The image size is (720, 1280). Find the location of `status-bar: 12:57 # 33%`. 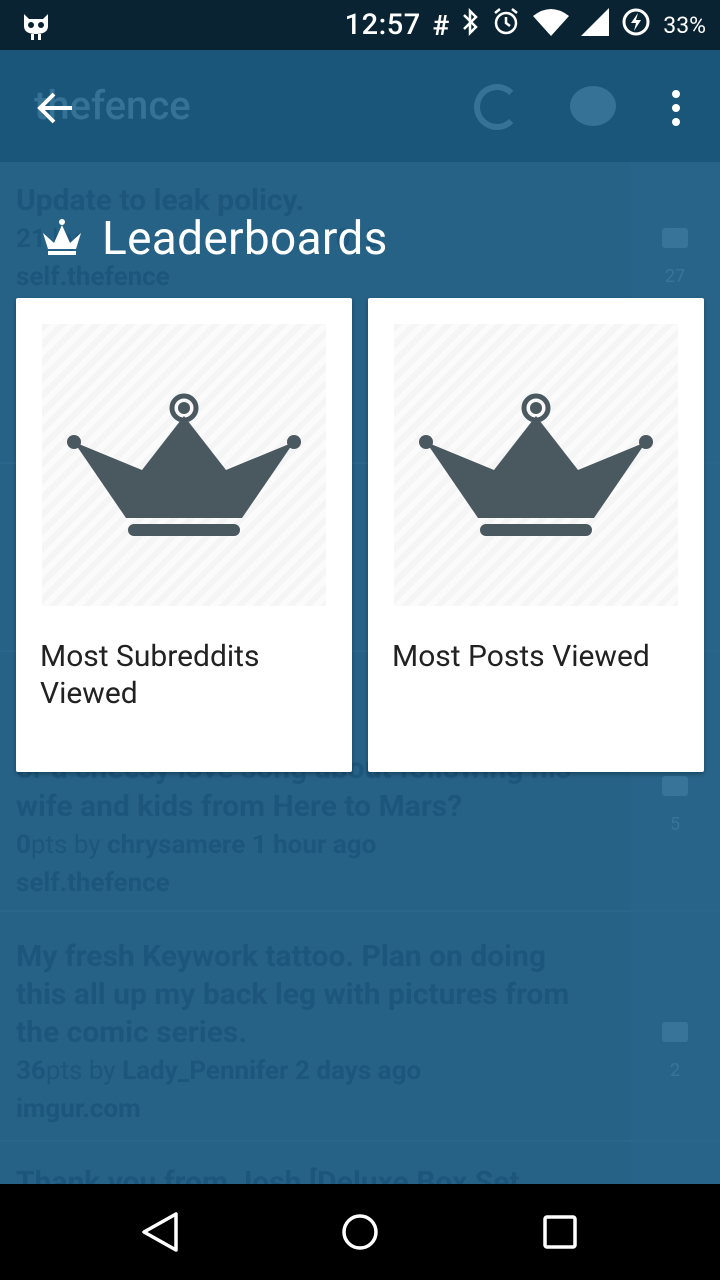

status-bar: 12:57 # 33% is located at coordinates (360, 25).